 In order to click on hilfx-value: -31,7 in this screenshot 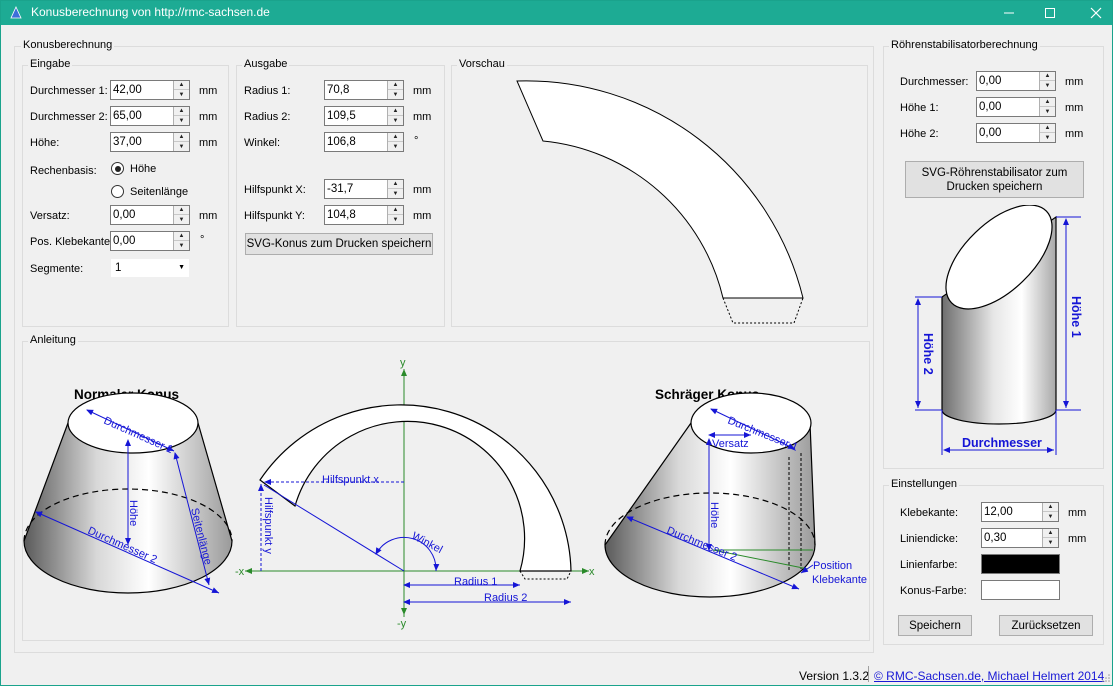, I will do `click(340, 189)`.